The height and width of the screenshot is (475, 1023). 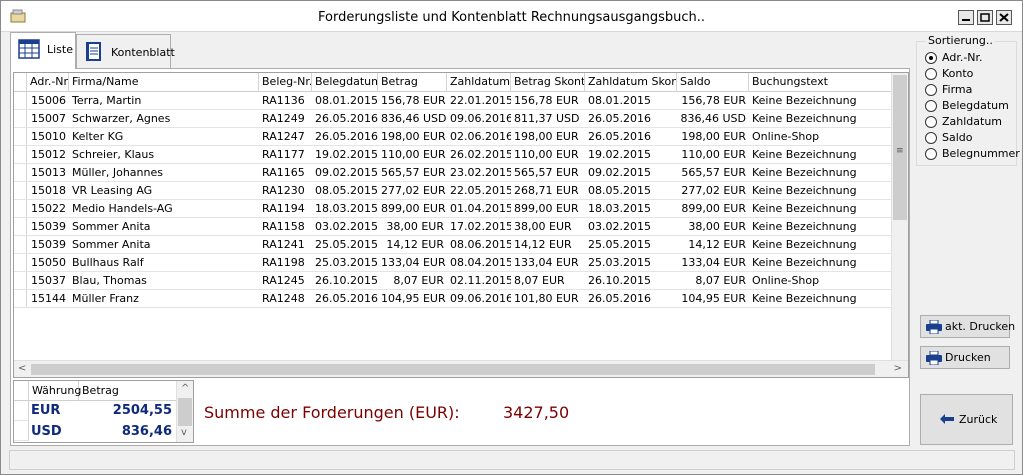 I want to click on table-cell: Schreier, Klaus, so click(x=113, y=154).